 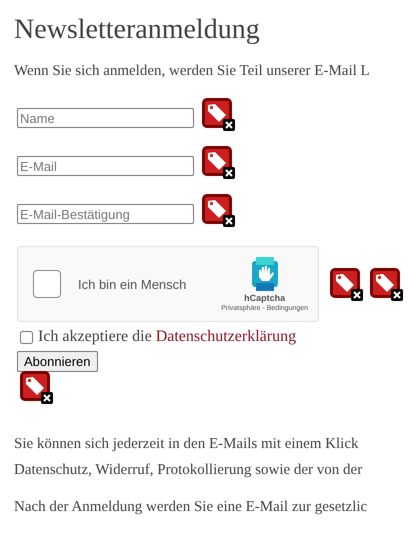 I want to click on consent-checkbox, so click(x=26, y=337).